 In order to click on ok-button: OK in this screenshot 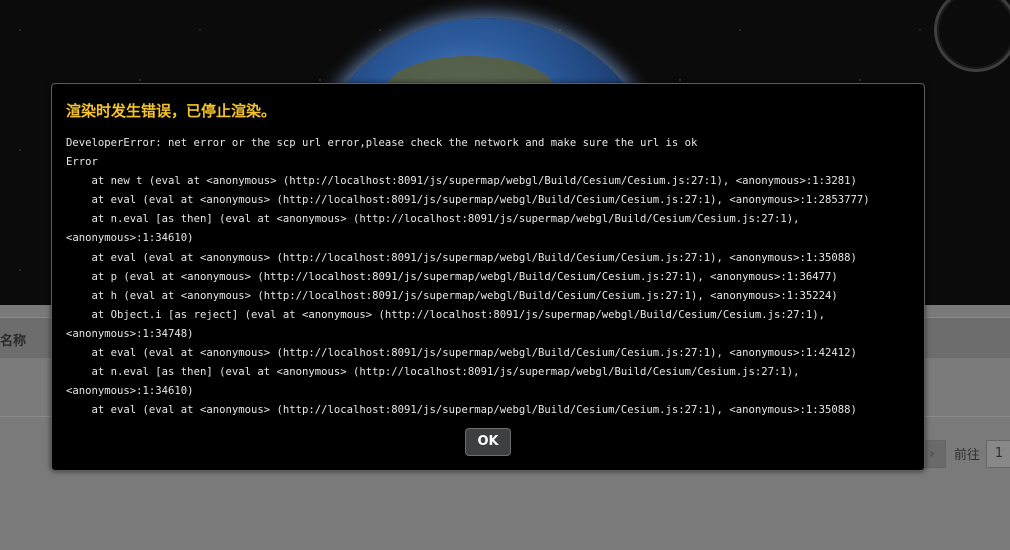, I will do `click(488, 442)`.